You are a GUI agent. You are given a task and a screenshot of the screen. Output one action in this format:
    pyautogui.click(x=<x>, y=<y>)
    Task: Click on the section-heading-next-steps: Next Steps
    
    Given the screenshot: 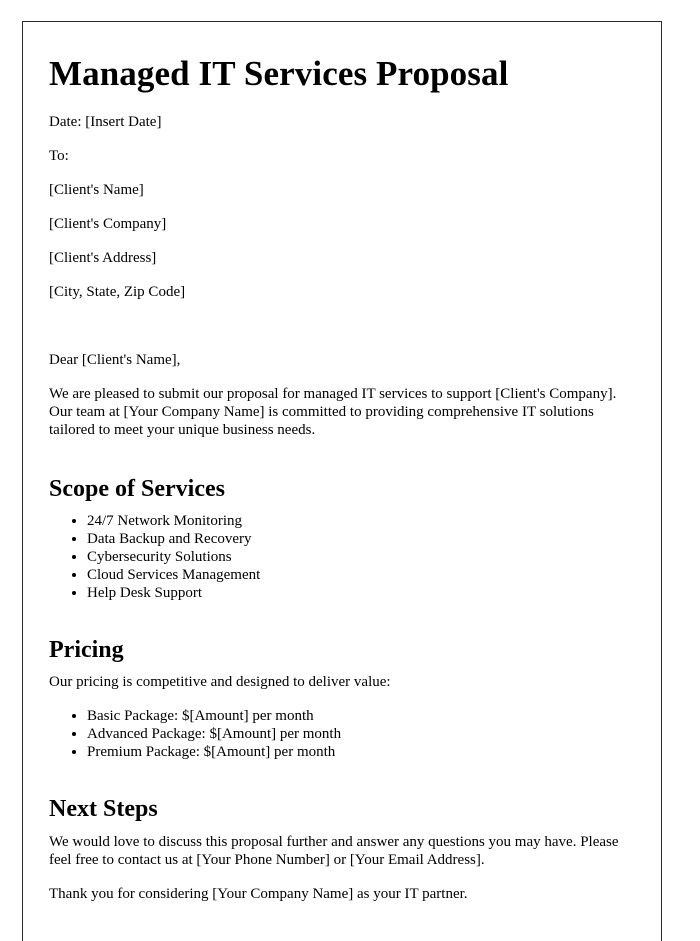 What is the action you would take?
    pyautogui.click(x=103, y=809)
    